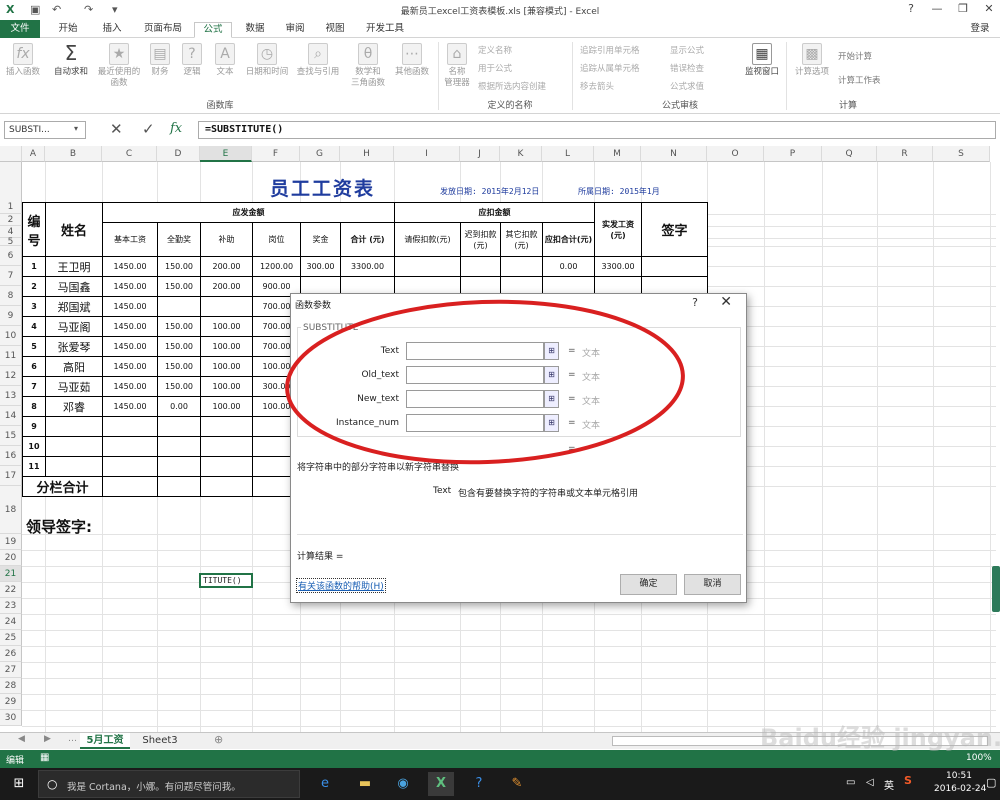  Describe the element at coordinates (335, 30) in the screenshot. I see `tab-view: 视图` at that location.